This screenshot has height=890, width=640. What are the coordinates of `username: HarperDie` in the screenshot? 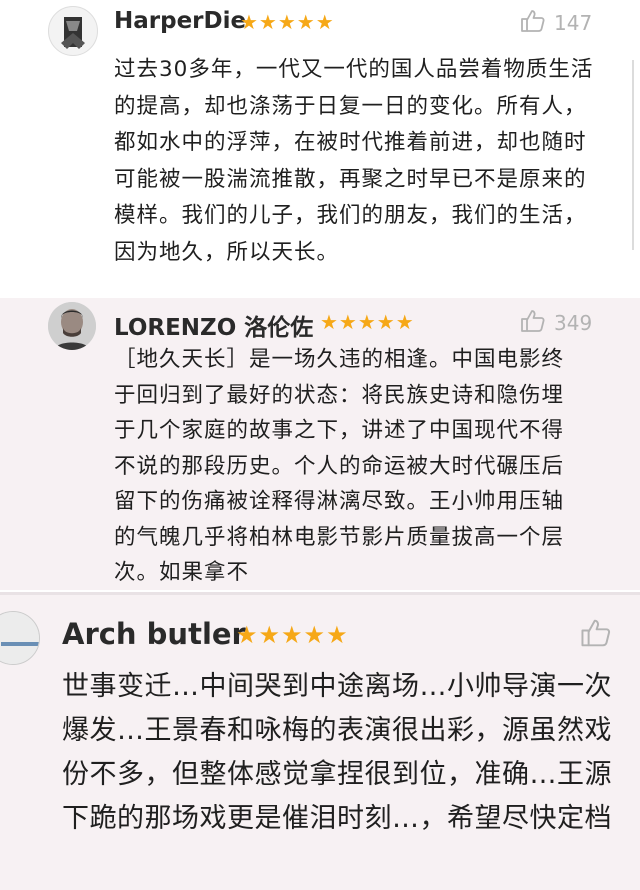 It's located at (180, 21).